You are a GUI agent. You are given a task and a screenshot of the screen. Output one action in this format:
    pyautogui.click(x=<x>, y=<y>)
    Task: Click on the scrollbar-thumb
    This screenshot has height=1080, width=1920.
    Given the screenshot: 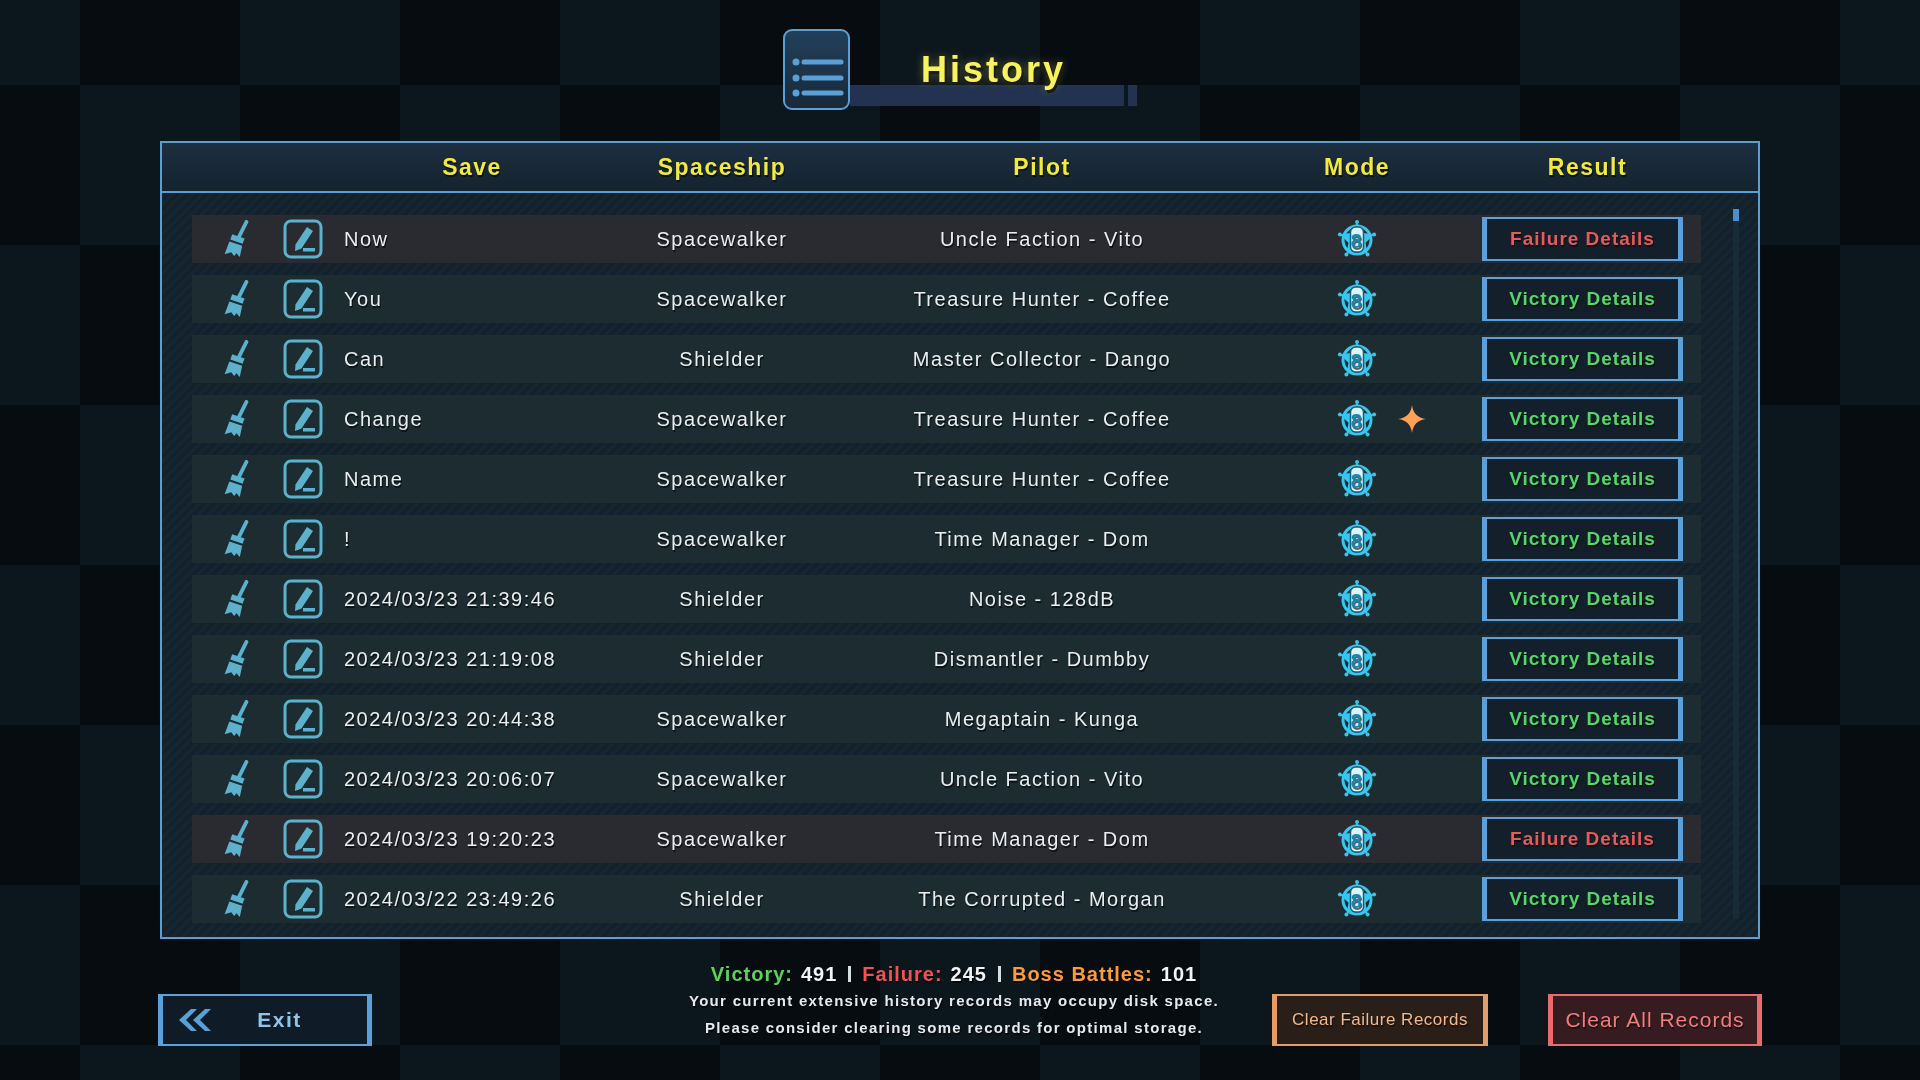 What is the action you would take?
    pyautogui.click(x=1736, y=215)
    